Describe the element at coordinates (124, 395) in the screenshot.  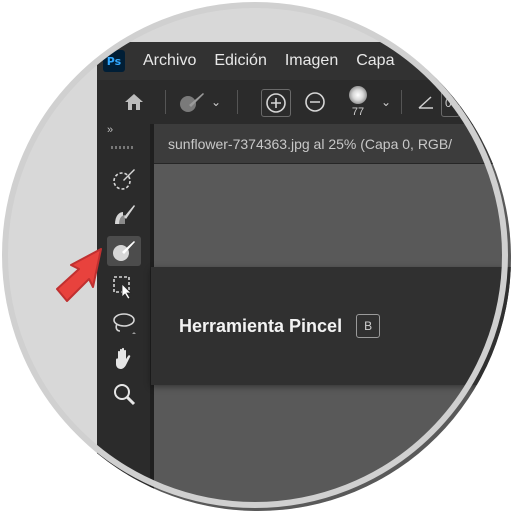
I see `zoom-icon` at that location.